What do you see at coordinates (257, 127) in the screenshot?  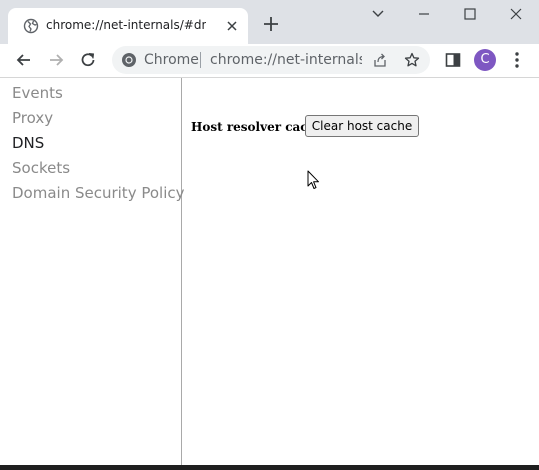 I see `host-resolver-cache-label: Host resolver cache` at bounding box center [257, 127].